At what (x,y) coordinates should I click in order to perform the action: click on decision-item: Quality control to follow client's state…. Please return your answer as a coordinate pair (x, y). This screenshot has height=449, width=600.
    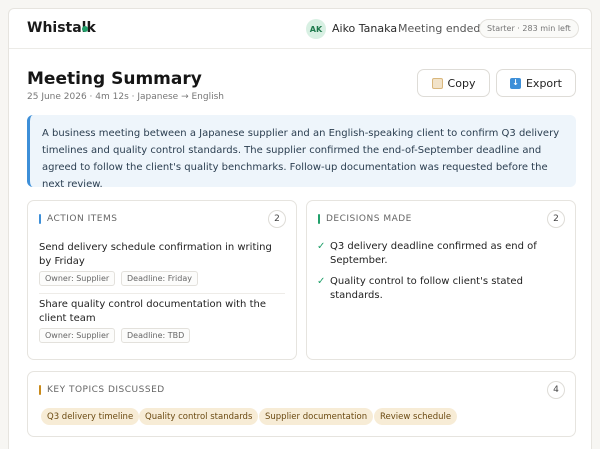
    Looking at the image, I should click on (426, 288).